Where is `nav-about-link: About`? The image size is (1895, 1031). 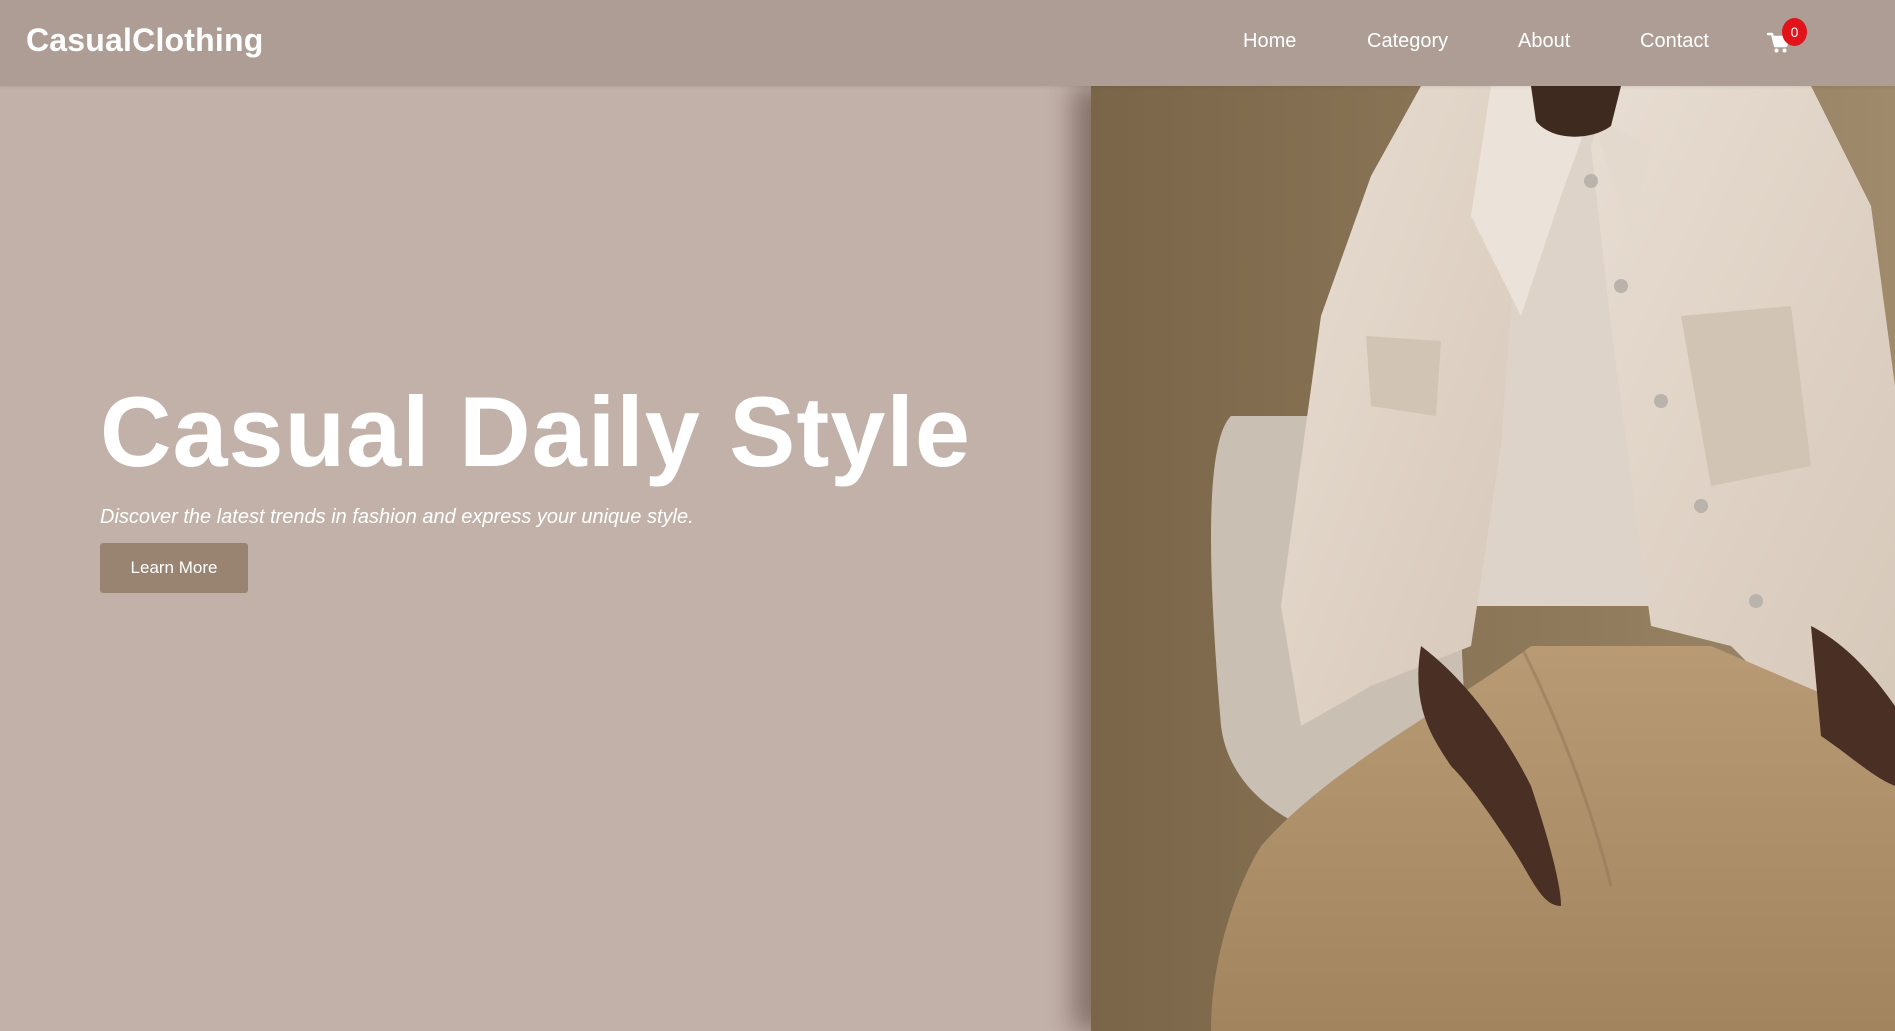 nav-about-link: About is located at coordinates (1544, 41).